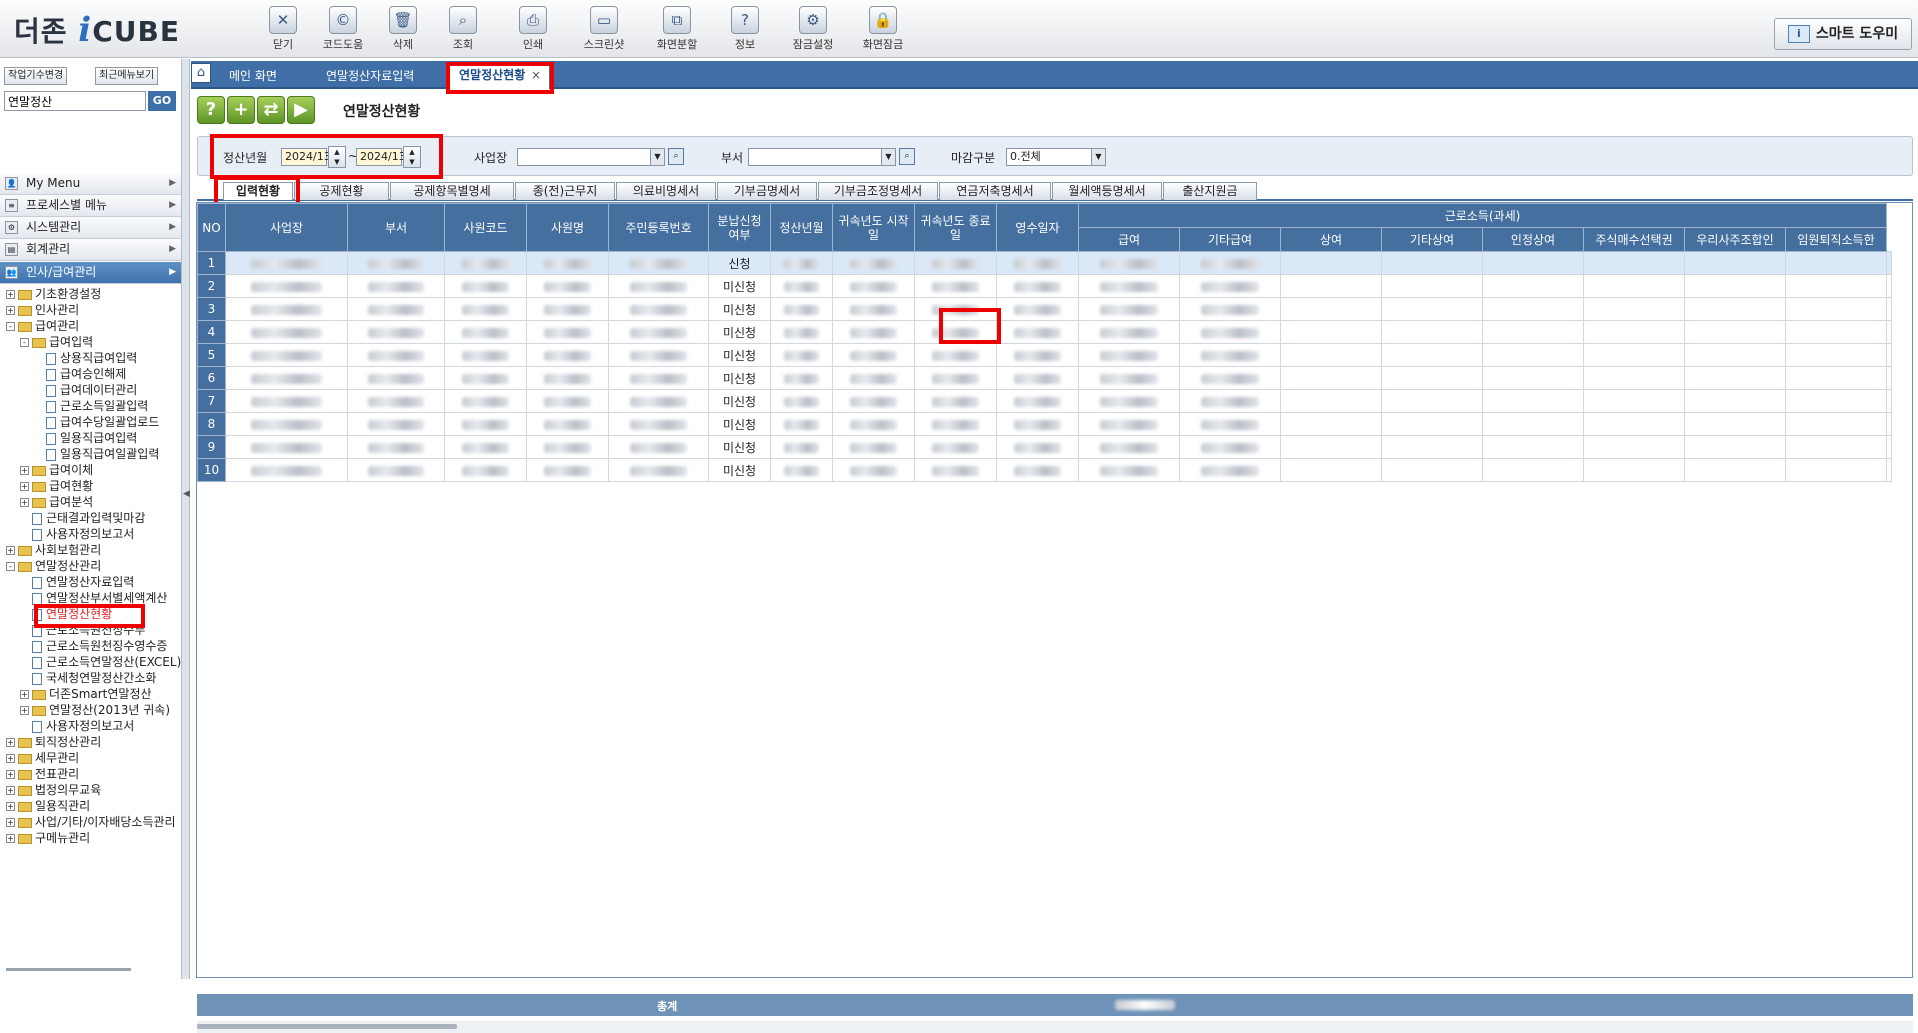  Describe the element at coordinates (90, 206) in the screenshot. I see `menu-process: ≡ 프로세스별 메뉴 ▶` at that location.